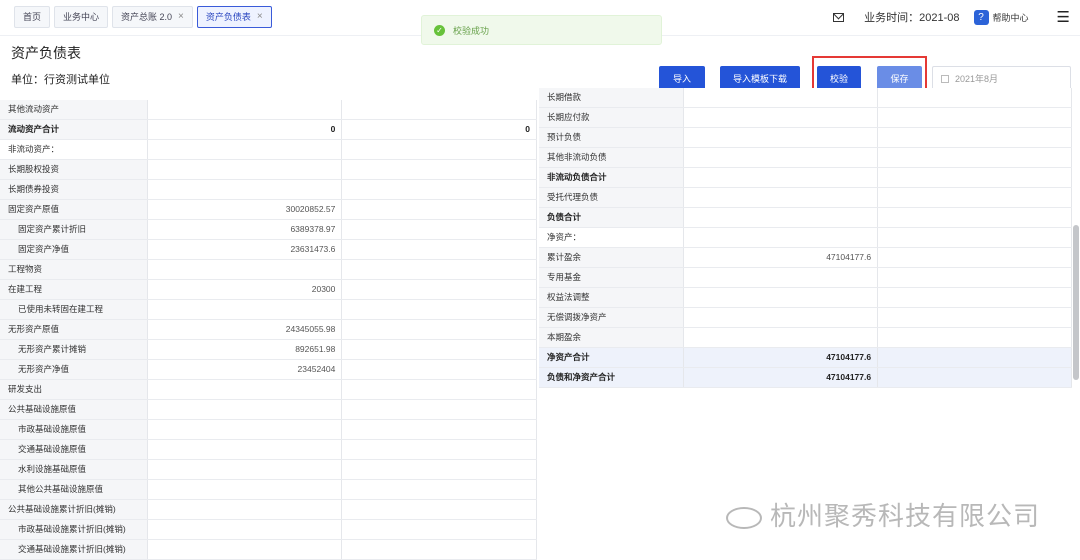 The width and height of the screenshot is (1080, 560). What do you see at coordinates (977, 79) in the screenshot?
I see `date-picker-value: 2021年8月` at bounding box center [977, 79].